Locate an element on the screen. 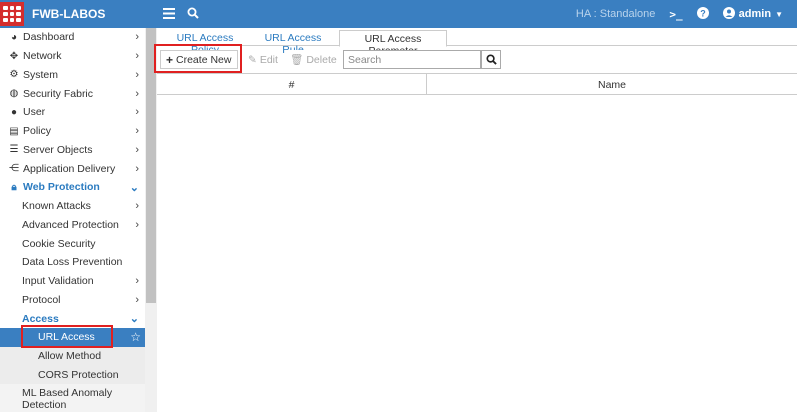 Image resolution: width=797 pixels, height=412 pixels. sidebar-item-access: Access ⌄ is located at coordinates (72, 318).